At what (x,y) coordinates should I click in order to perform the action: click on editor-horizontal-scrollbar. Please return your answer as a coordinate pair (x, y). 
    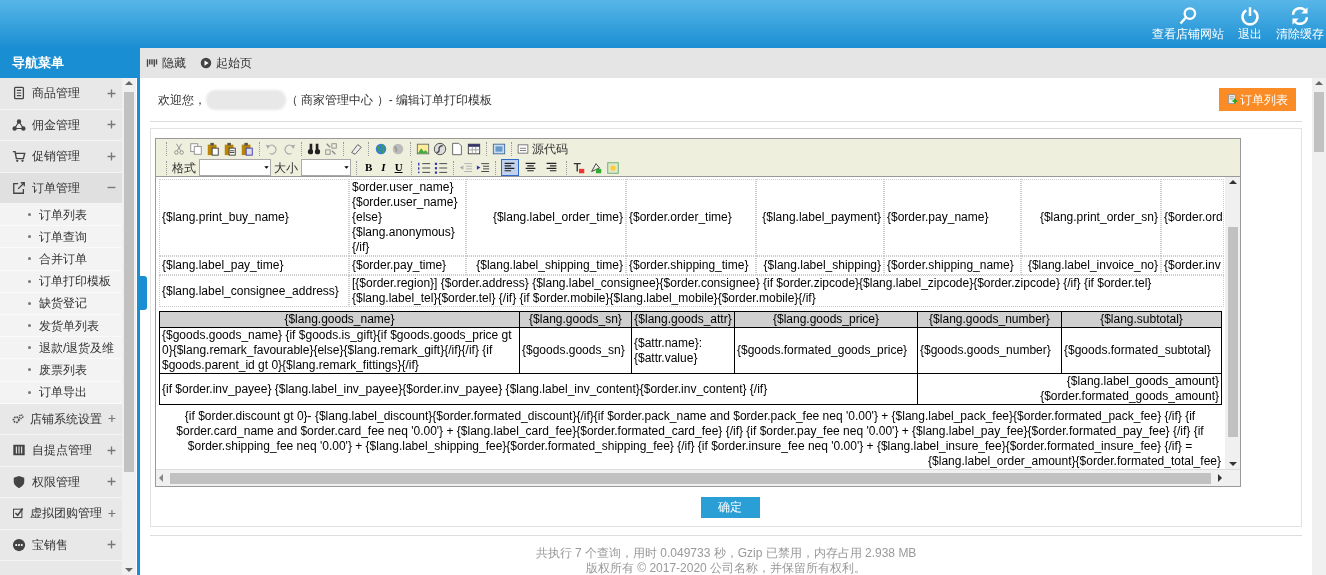
    Looking at the image, I should click on (698, 477).